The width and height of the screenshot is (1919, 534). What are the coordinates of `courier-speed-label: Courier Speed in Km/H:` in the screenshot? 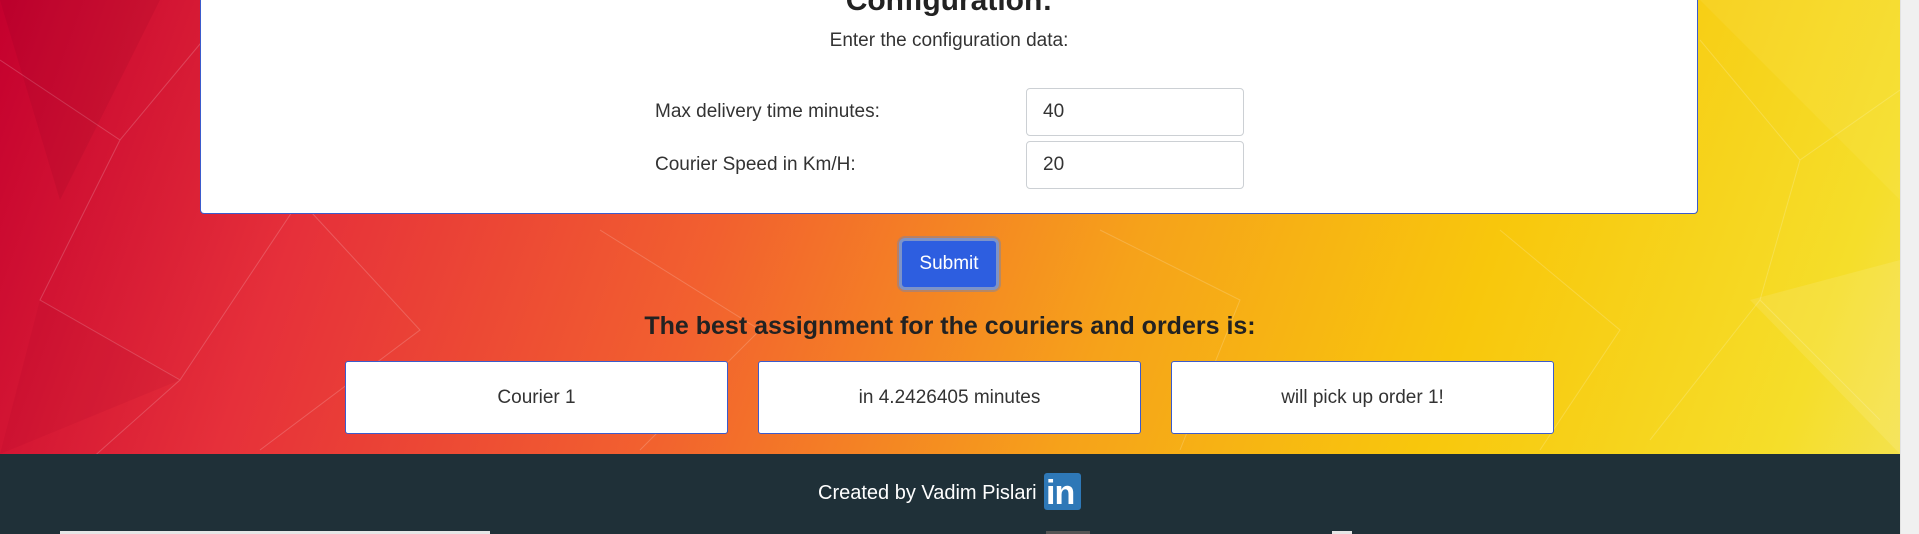 It's located at (755, 164).